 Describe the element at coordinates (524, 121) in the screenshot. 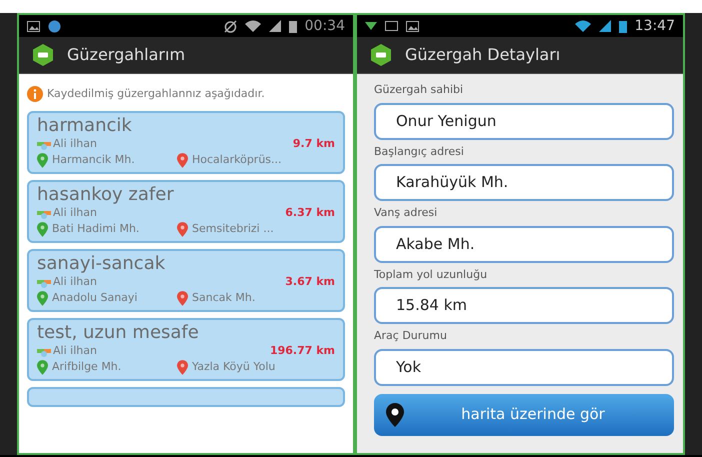

I see `input-field: Onur Yenigun` at that location.